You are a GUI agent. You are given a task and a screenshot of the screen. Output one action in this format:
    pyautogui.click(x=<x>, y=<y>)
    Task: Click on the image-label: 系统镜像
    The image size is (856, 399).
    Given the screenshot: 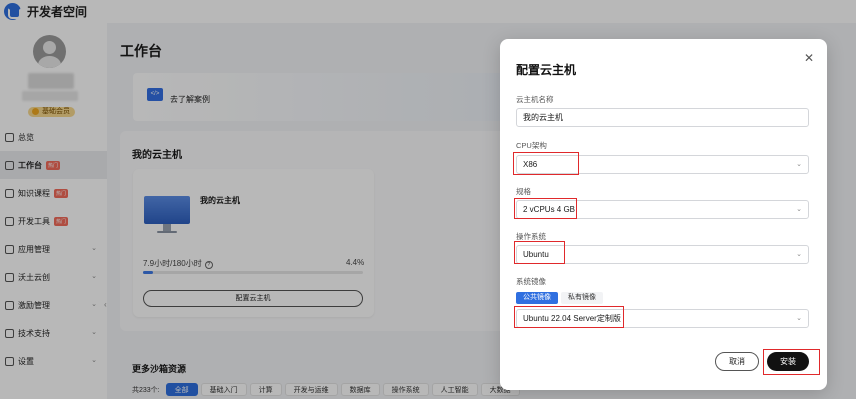 What is the action you would take?
    pyautogui.click(x=531, y=281)
    